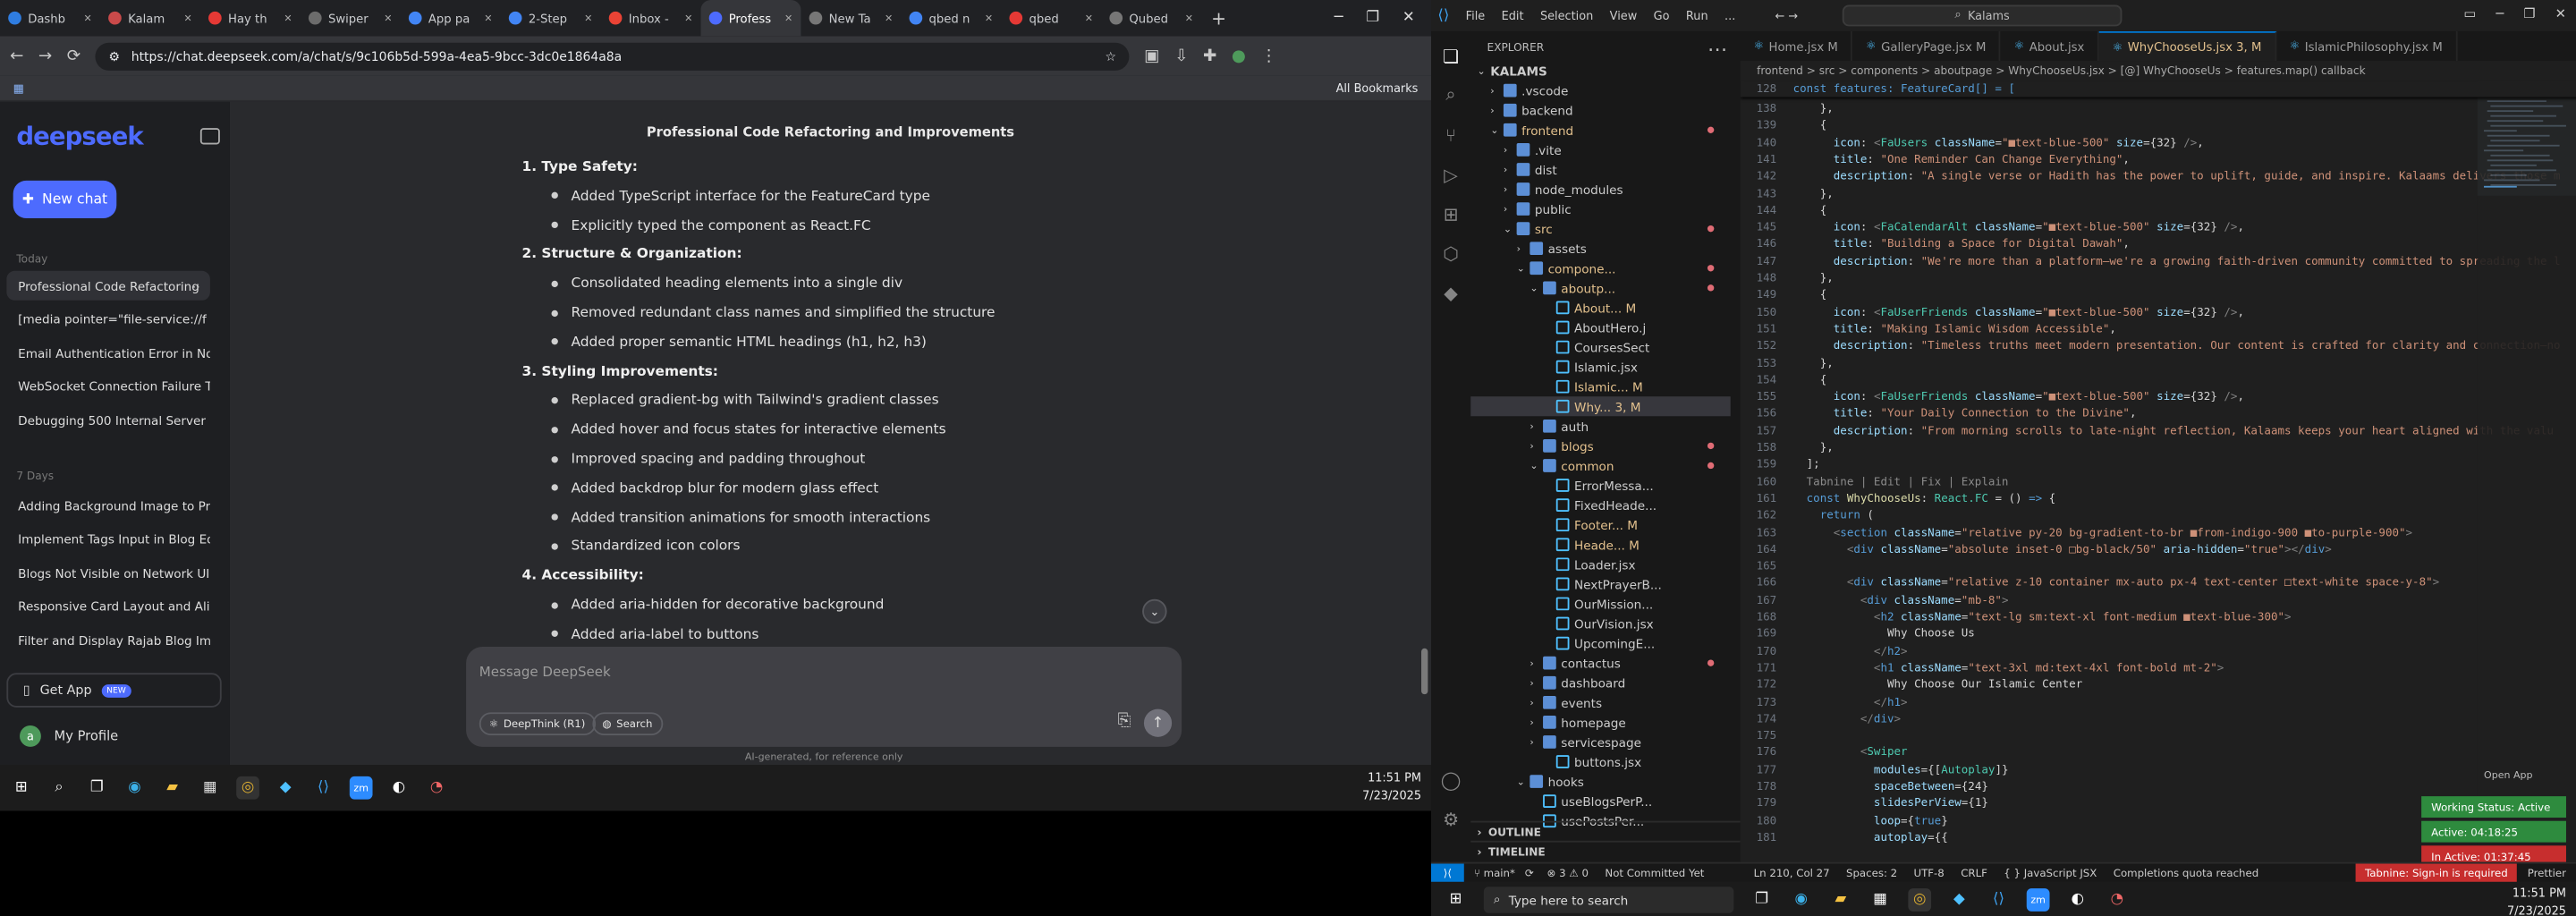  What do you see at coordinates (2117, 900) in the screenshot?
I see `tray-app-icon: ◔` at bounding box center [2117, 900].